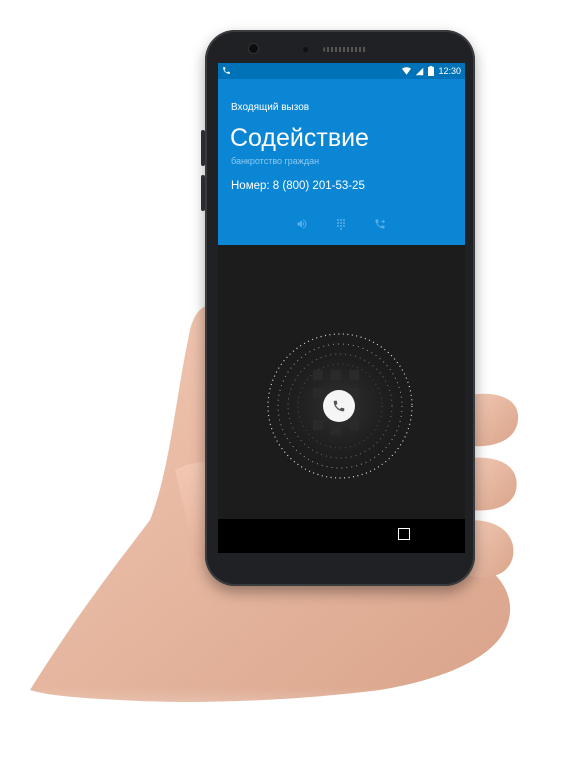 The height and width of the screenshot is (772, 575). I want to click on call-actions, so click(341, 224).